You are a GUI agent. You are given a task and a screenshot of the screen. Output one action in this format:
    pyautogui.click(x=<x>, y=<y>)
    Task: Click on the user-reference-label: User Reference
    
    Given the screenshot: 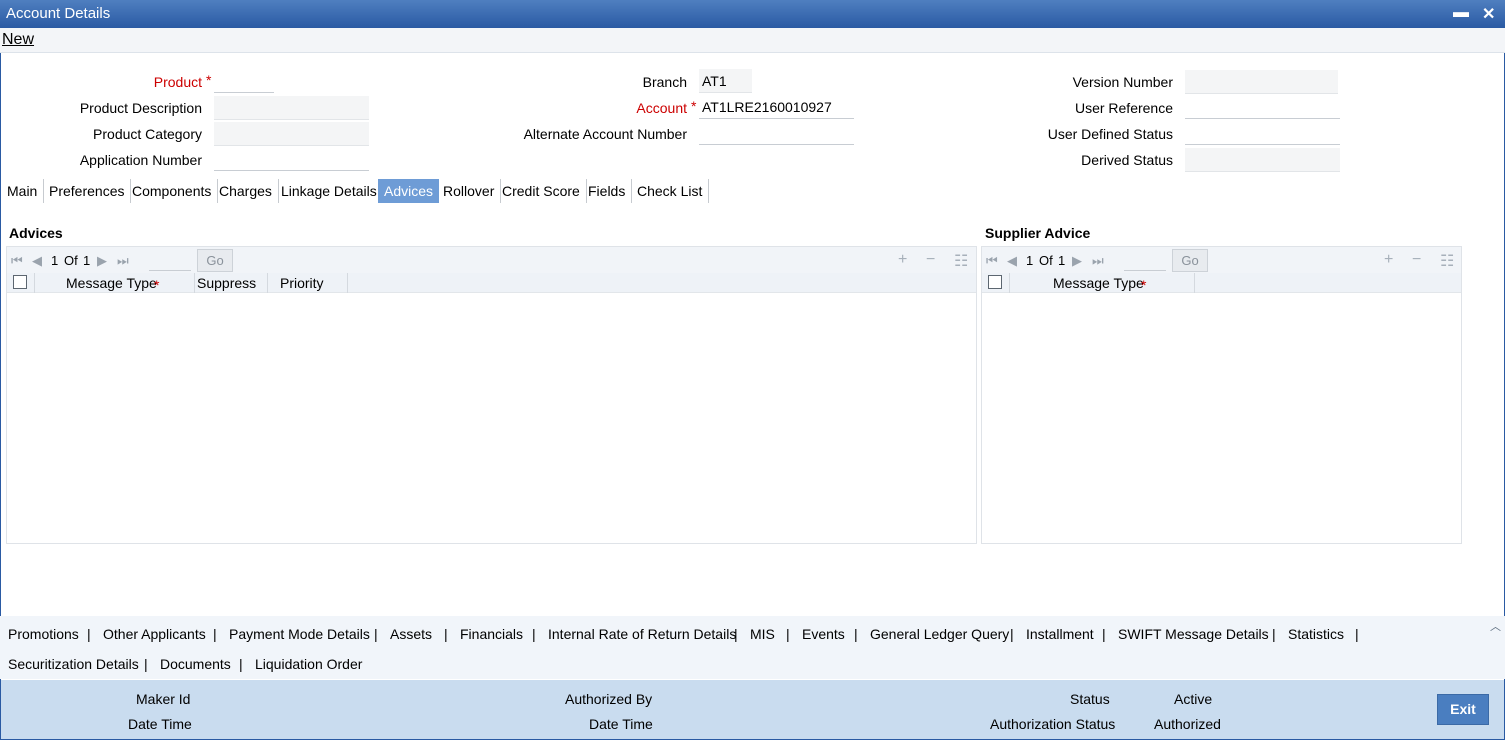 What is the action you would take?
    pyautogui.click(x=1123, y=108)
    